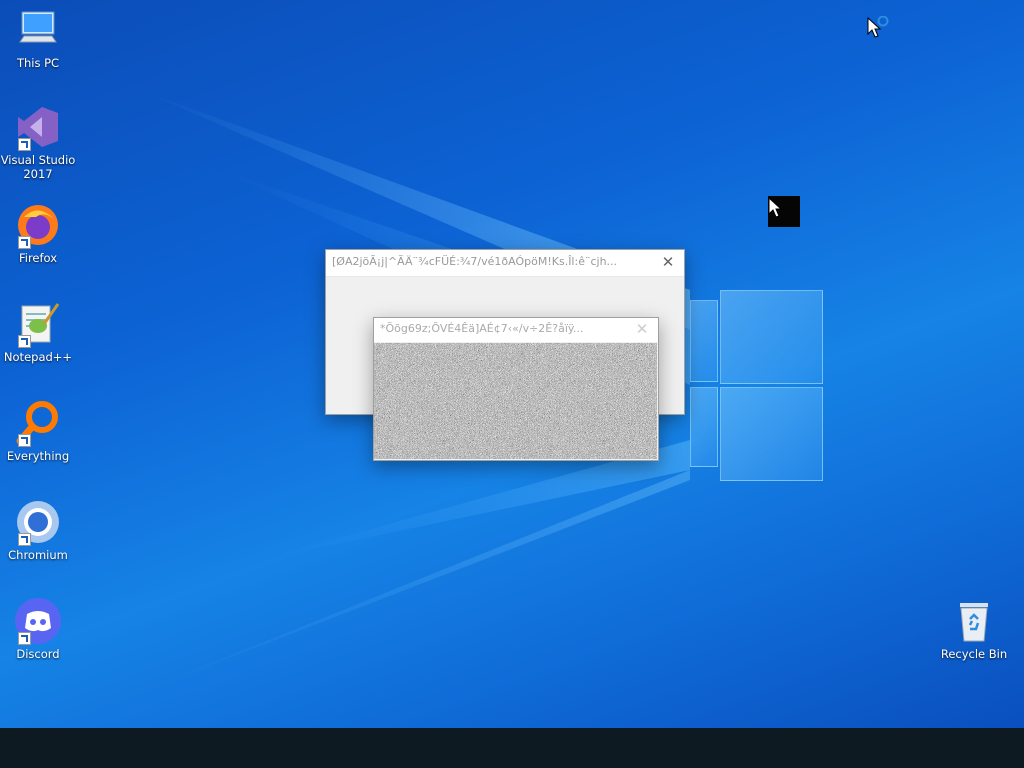  I want to click on desktop-icon-discord: Discord, so click(38, 629).